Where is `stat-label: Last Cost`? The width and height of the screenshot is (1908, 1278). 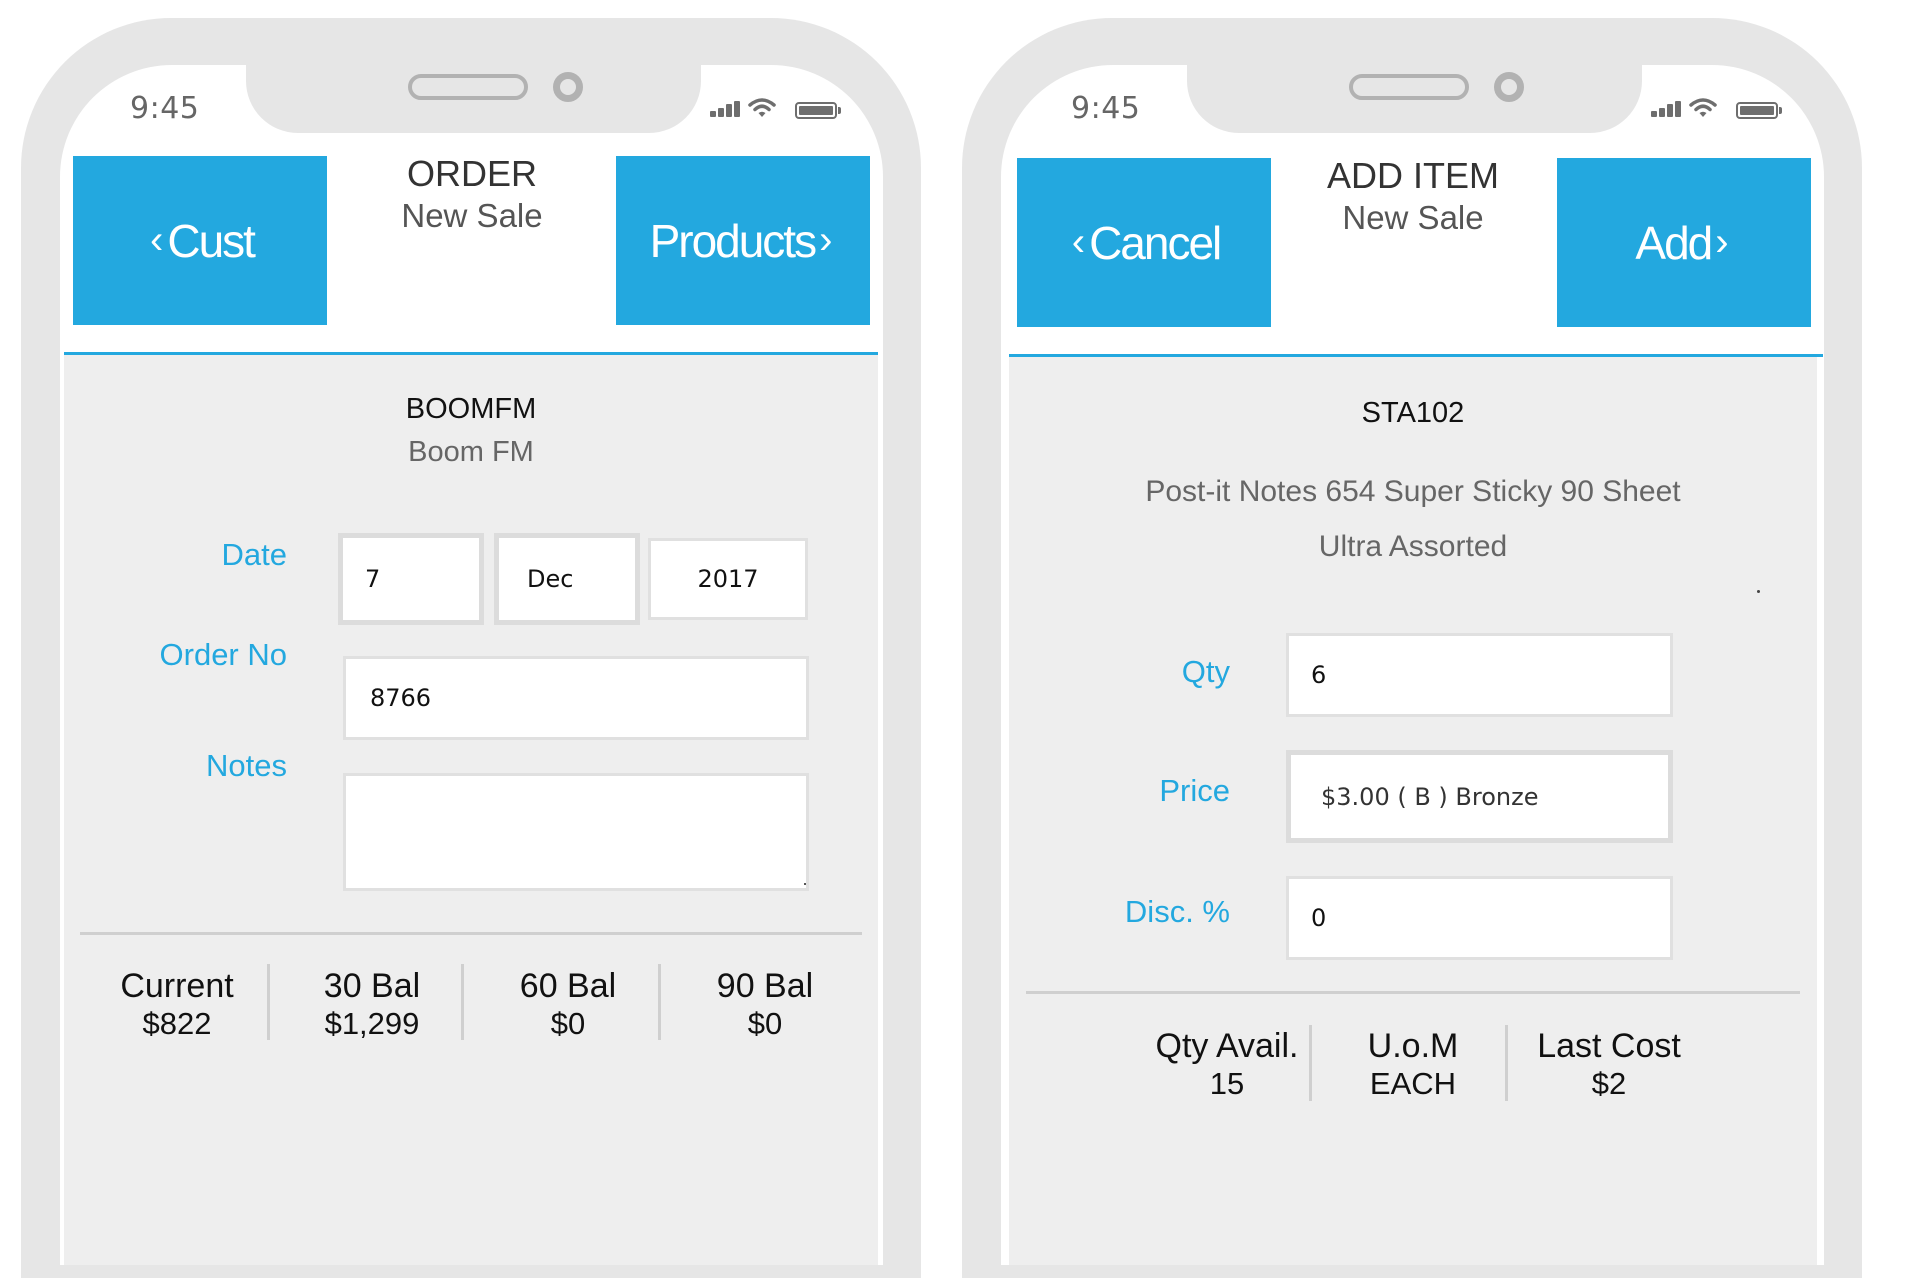 stat-label: Last Cost is located at coordinates (1609, 1046).